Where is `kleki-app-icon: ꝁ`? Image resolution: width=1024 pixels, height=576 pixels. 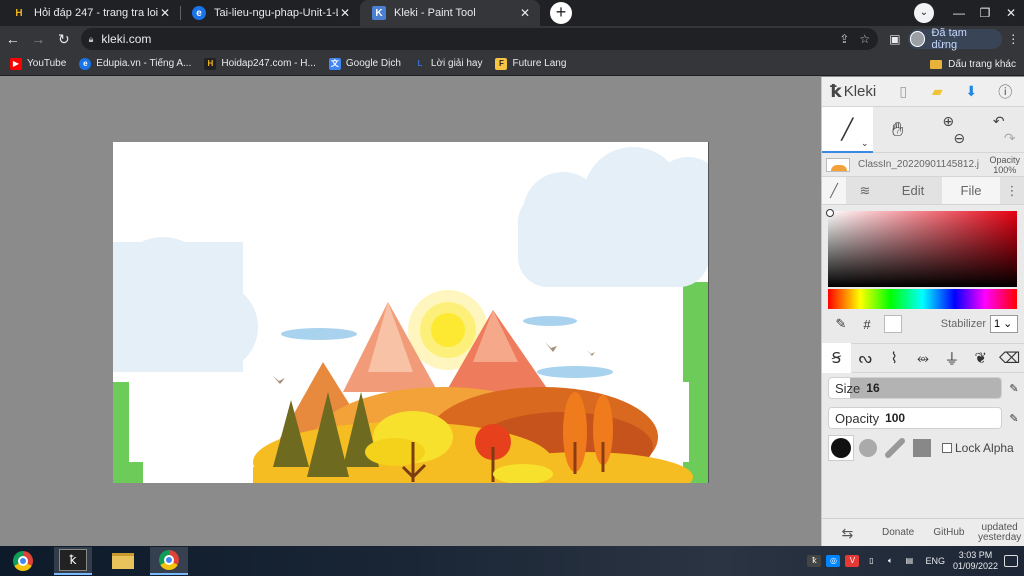
kleki-app-icon: ꝁ is located at coordinates (73, 560).